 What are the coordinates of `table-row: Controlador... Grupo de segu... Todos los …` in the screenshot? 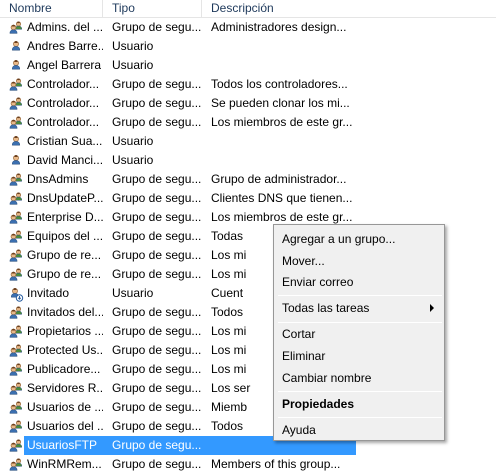 It's located at (248, 84).